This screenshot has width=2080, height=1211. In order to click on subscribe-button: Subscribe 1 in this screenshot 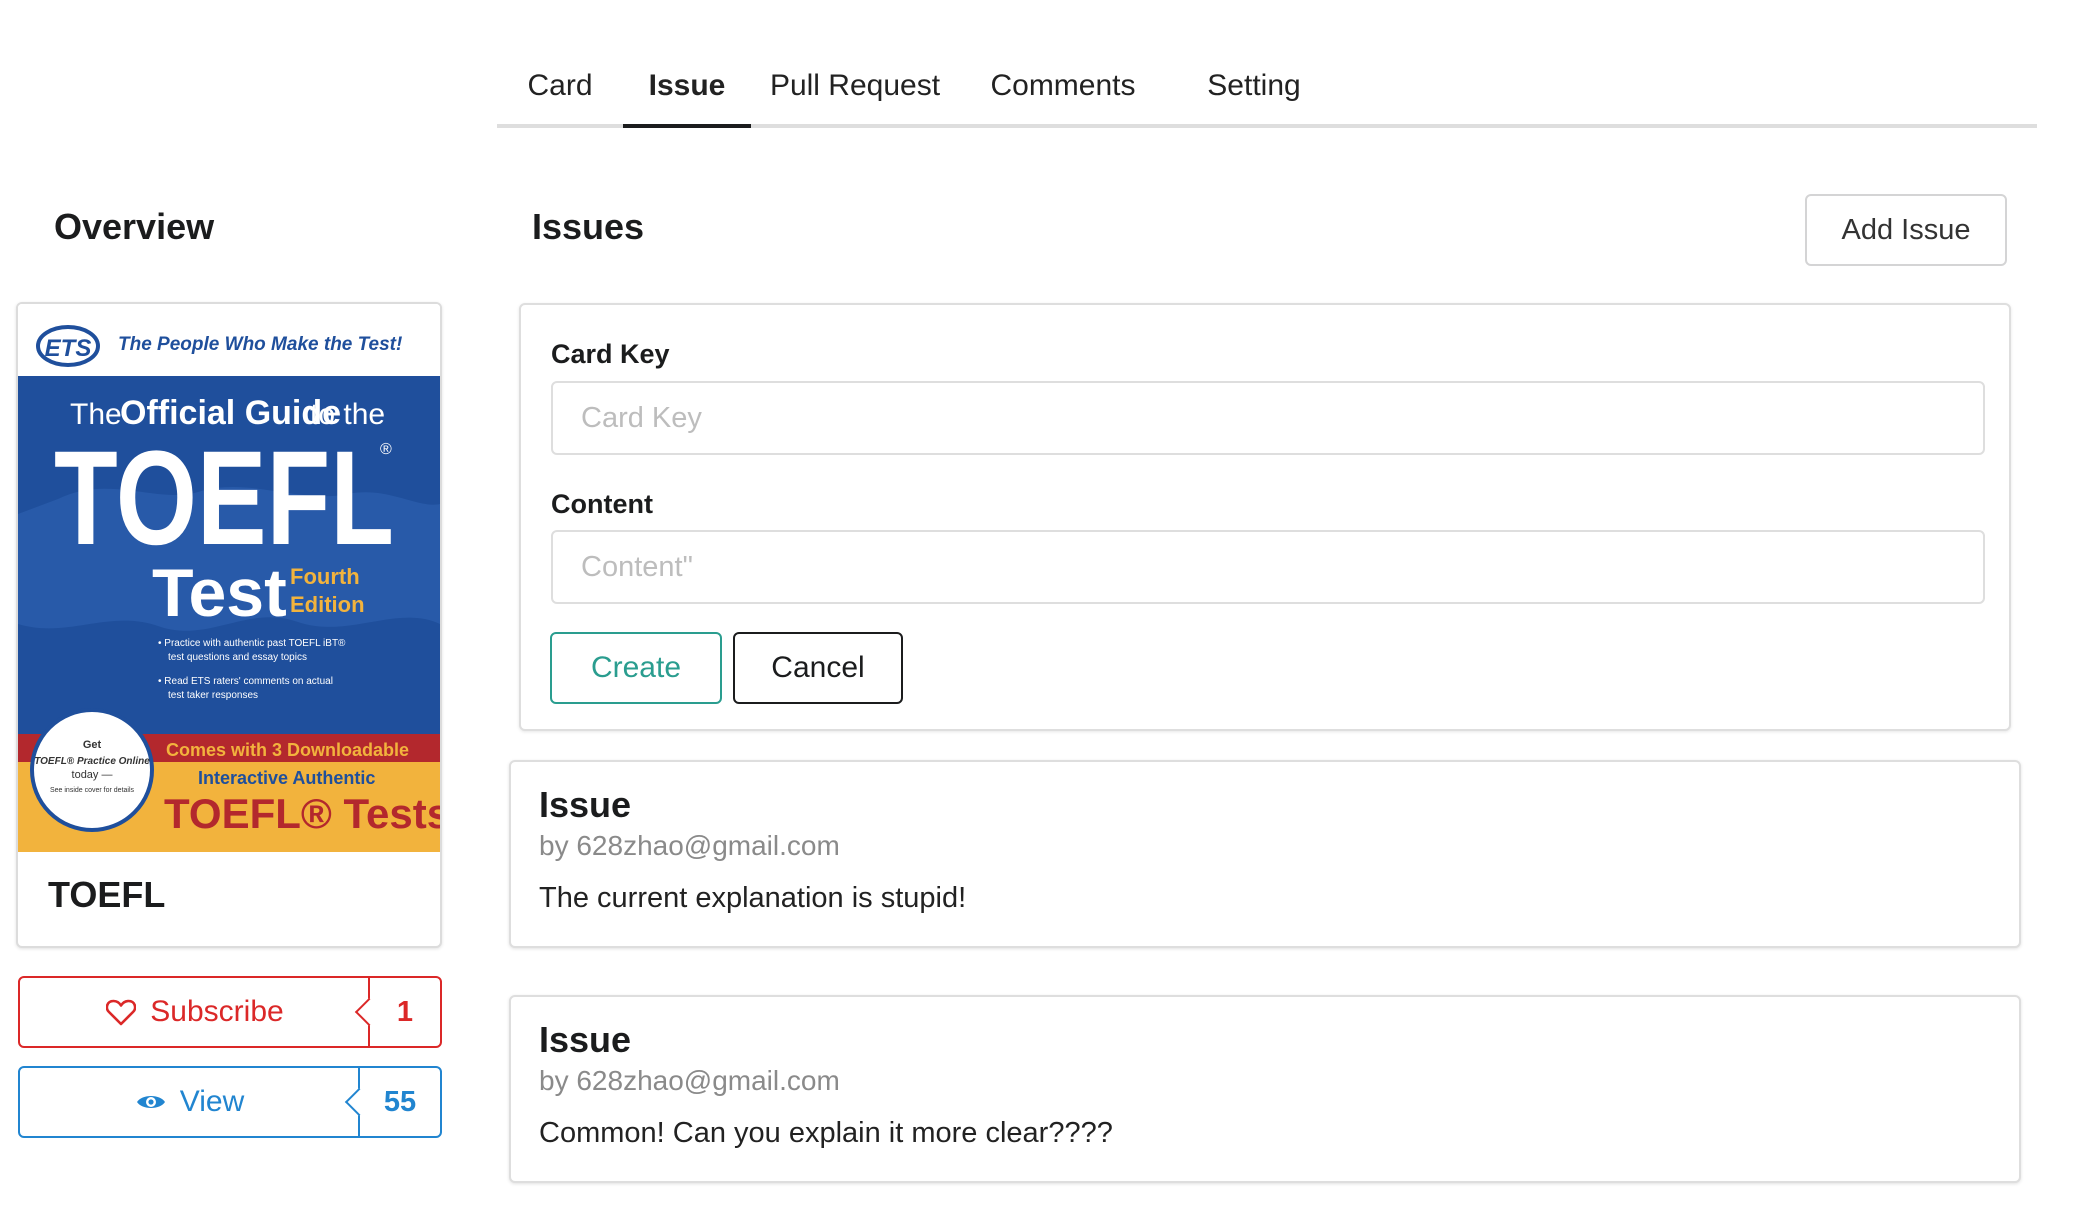, I will do `click(230, 1012)`.